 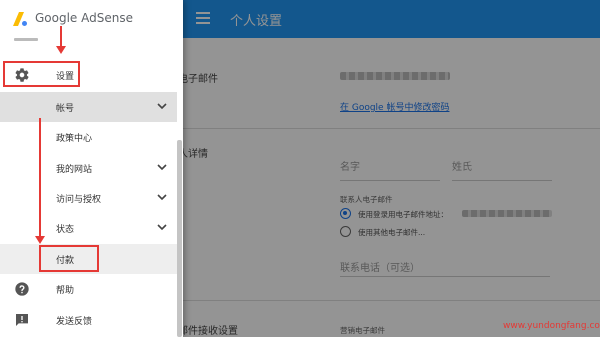 I want to click on sidebar-item-label: 帮助, so click(x=65, y=291).